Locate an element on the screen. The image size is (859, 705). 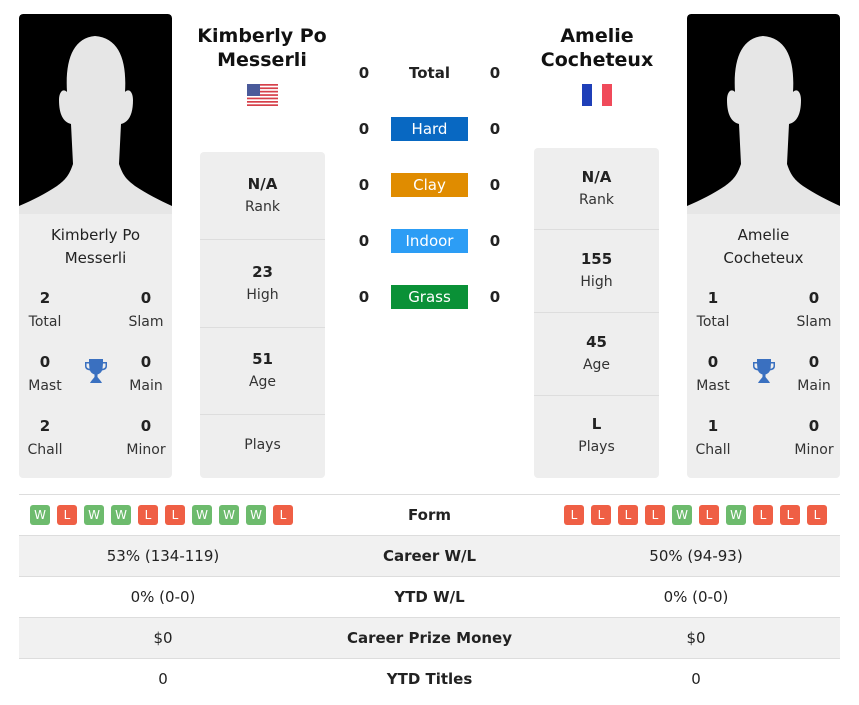
h2h-clay-p2: 0 is located at coordinates (495, 185).